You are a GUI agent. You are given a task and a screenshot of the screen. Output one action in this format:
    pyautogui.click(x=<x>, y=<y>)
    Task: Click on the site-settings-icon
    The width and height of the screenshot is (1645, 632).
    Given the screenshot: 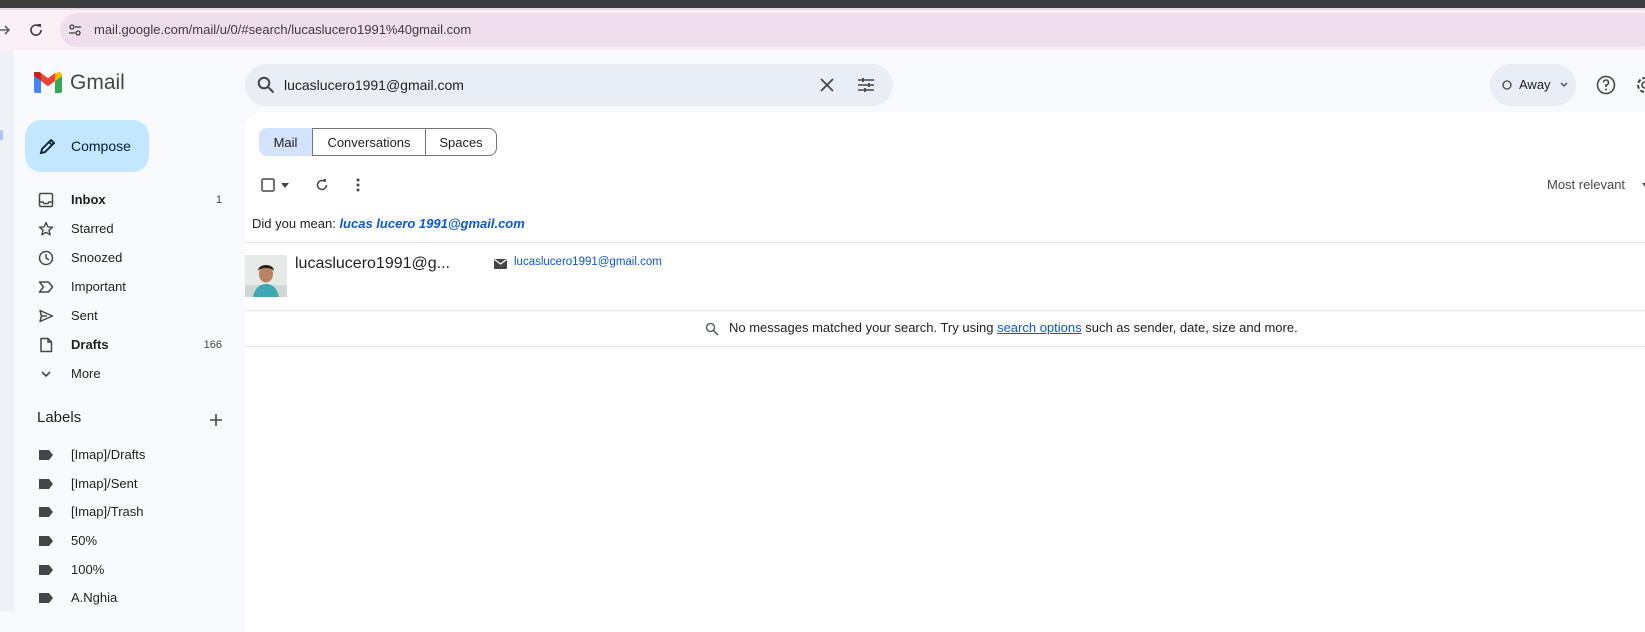 What is the action you would take?
    pyautogui.click(x=75, y=30)
    